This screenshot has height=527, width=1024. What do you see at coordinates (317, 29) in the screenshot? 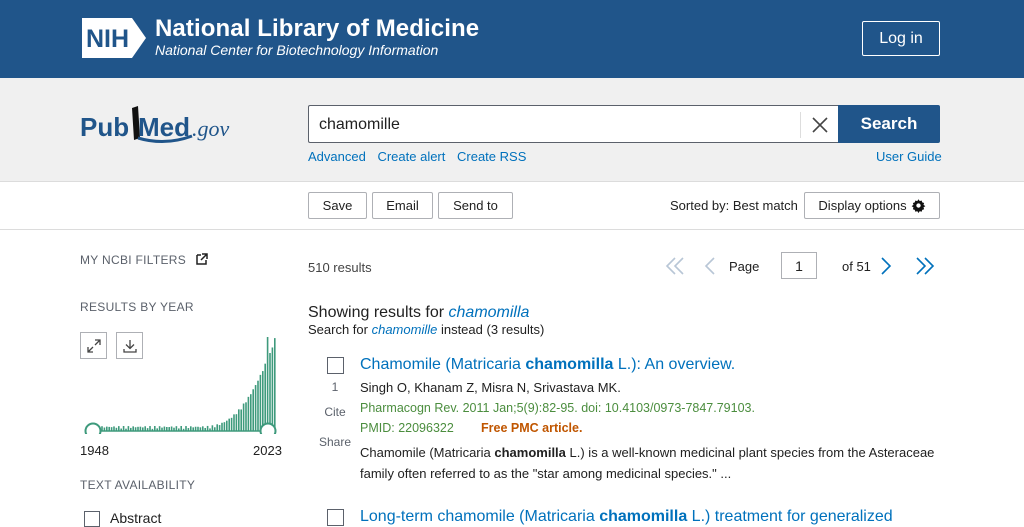
I see `nih-title: National Library of Medicine` at bounding box center [317, 29].